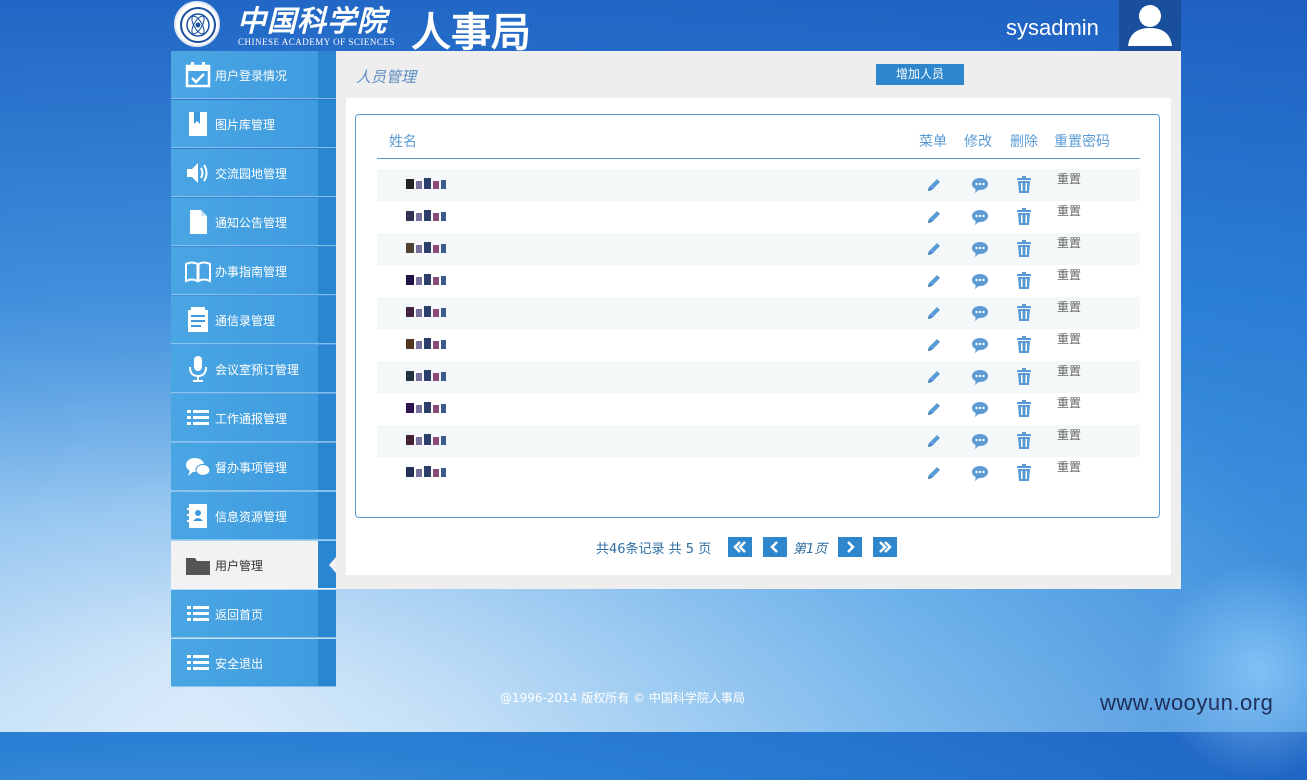 The height and width of the screenshot is (780, 1307). I want to click on column-header-menu: 菜单, so click(933, 142).